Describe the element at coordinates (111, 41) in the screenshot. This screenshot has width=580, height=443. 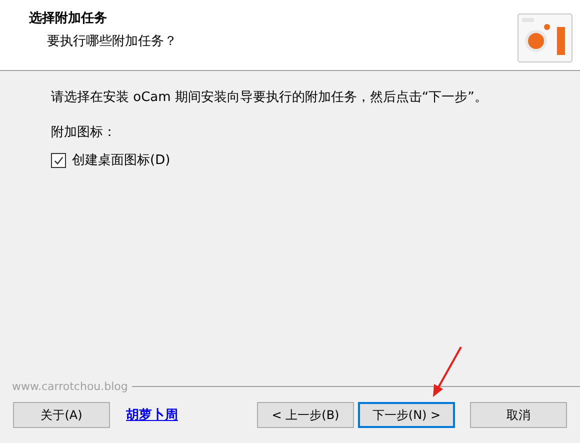
I see `page-subtitle: 要执行哪些附加任务？` at that location.